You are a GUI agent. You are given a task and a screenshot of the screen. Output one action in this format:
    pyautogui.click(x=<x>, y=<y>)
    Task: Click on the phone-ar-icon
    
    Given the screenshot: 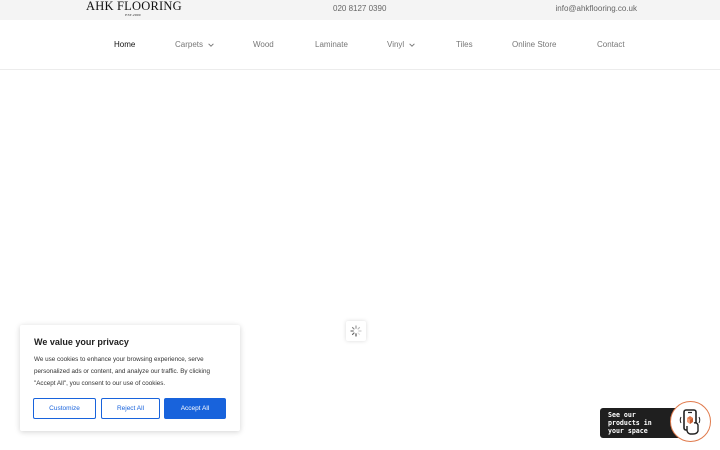 What is the action you would take?
    pyautogui.click(x=689, y=421)
    